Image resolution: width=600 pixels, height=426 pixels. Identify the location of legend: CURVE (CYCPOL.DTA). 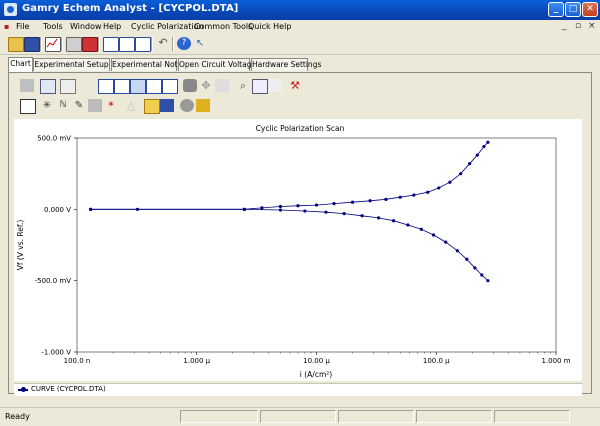
(298, 389).